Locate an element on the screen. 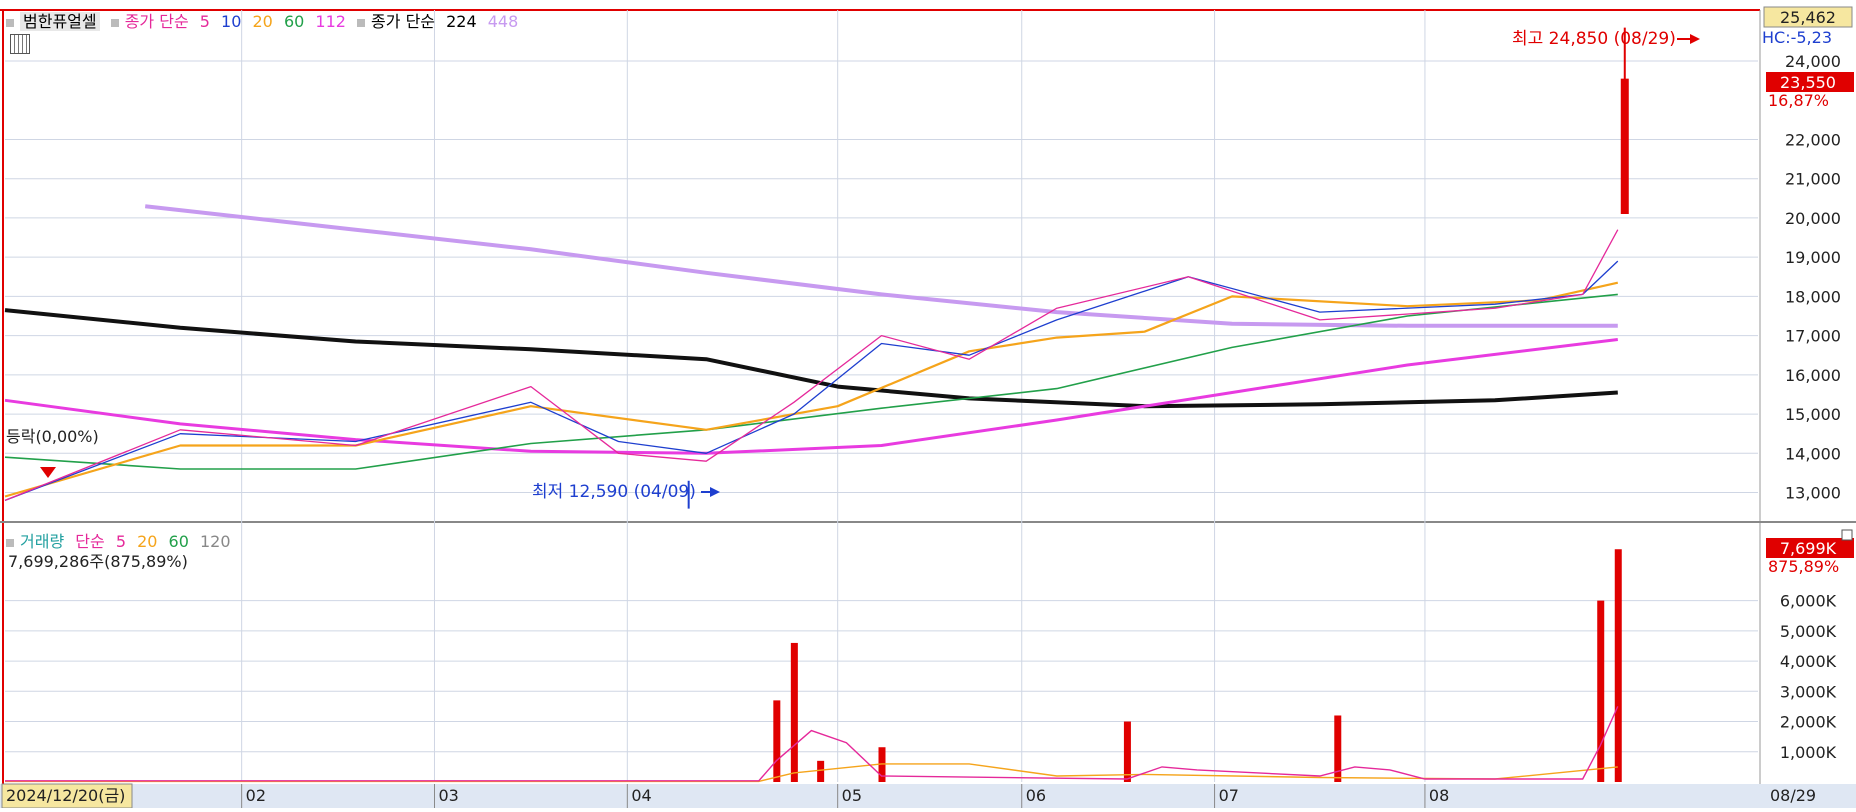 This screenshot has height=812, width=1856. stock-name: 범한퓨얼셀 is located at coordinates (60, 21).